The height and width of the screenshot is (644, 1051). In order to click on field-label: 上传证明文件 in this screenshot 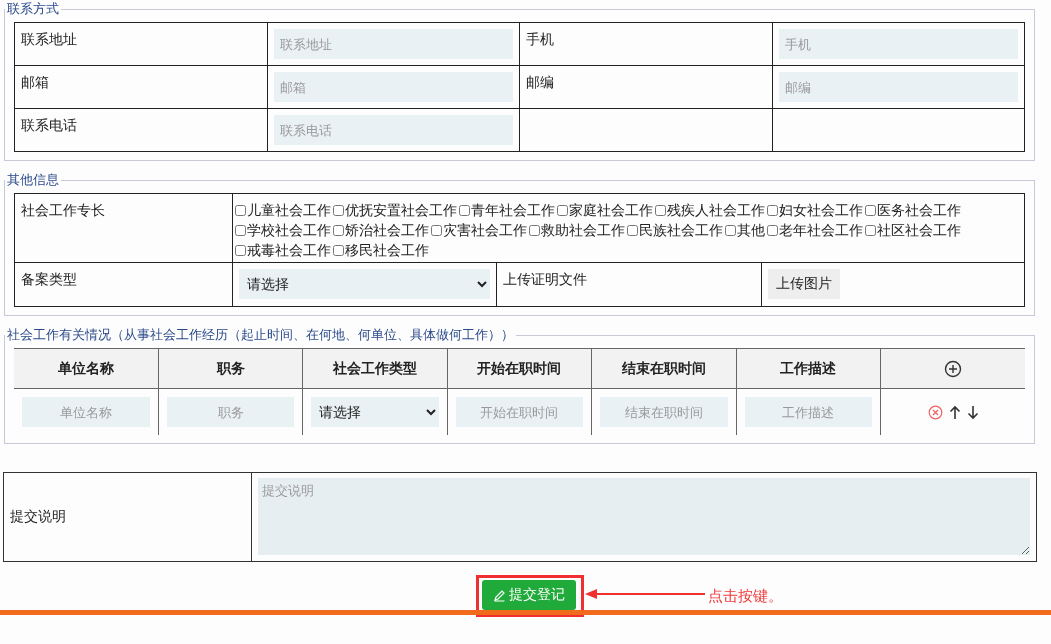, I will do `click(545, 279)`.